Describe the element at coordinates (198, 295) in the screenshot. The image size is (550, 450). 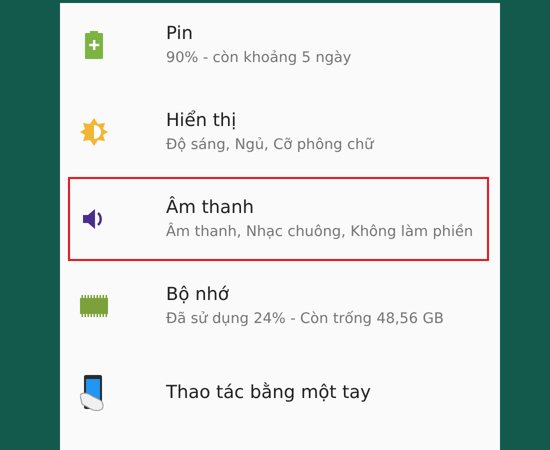
I see `item-title: Bộ nhớ` at that location.